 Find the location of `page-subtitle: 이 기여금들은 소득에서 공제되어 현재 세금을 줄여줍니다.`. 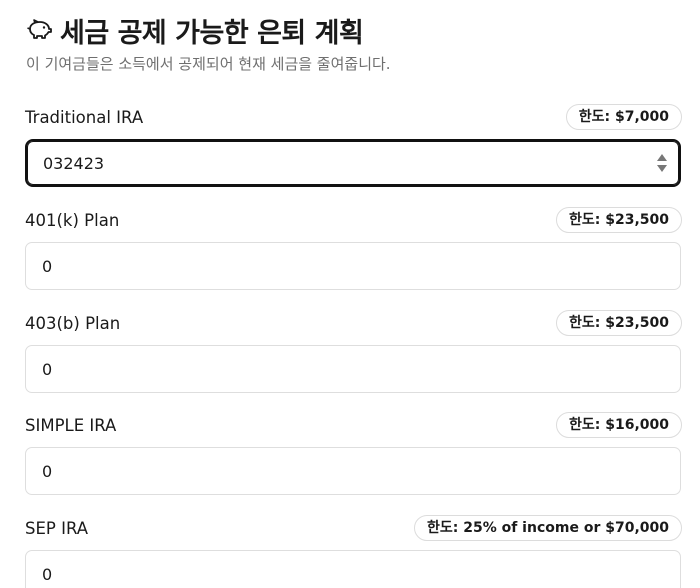

page-subtitle: 이 기여금들은 소득에서 공제되어 현재 세금을 줄여줍니다. is located at coordinates (208, 64).